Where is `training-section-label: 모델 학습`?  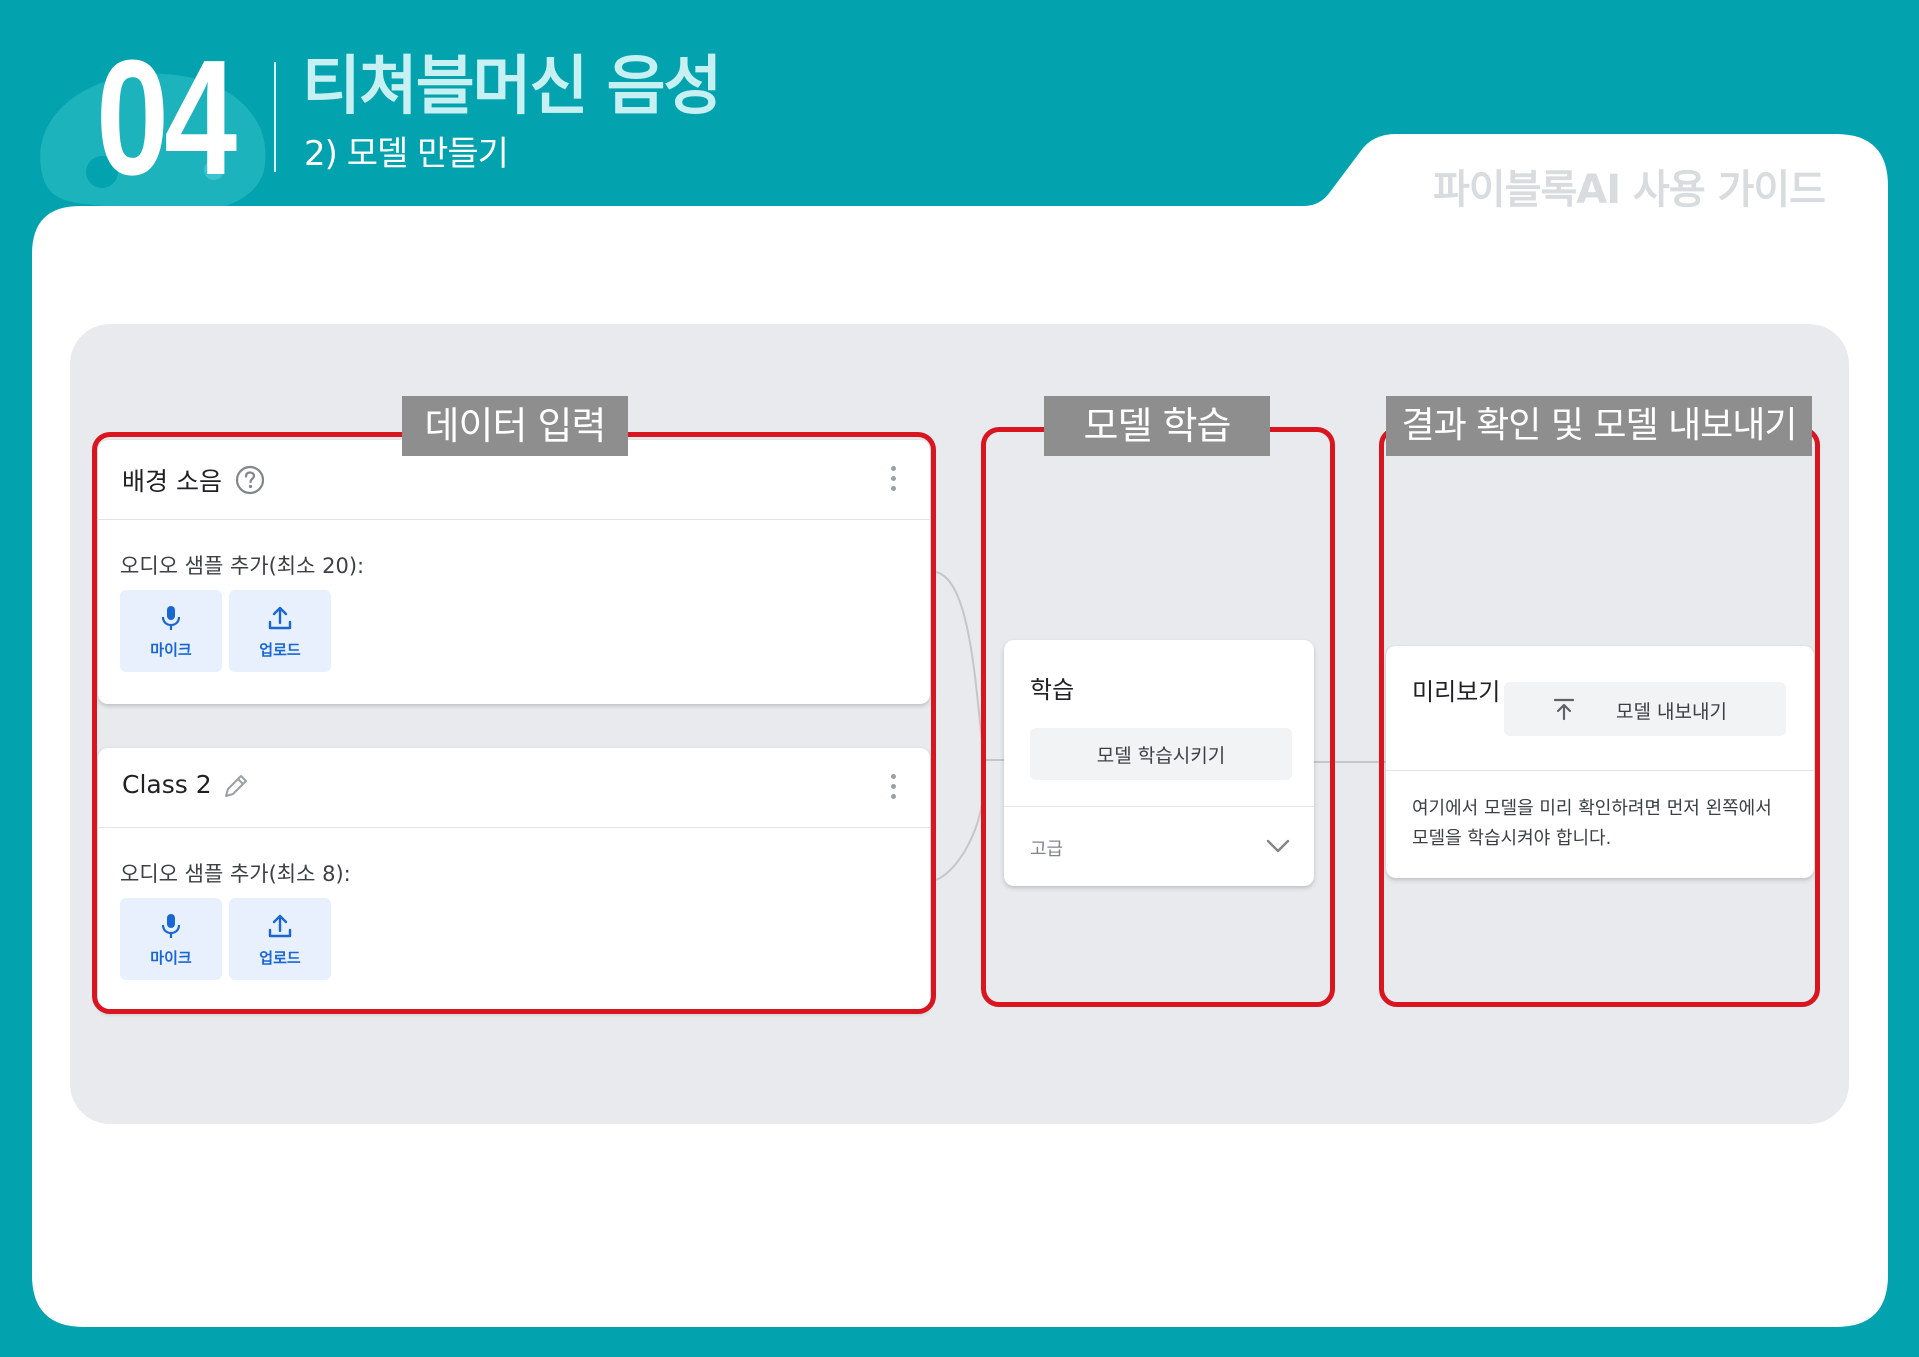
training-section-label: 모델 학습 is located at coordinates (1157, 426).